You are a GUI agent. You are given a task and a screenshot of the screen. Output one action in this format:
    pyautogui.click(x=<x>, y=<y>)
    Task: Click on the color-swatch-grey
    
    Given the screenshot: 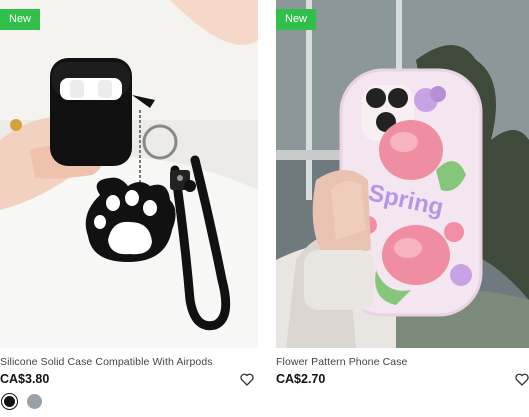 What is the action you would take?
    pyautogui.click(x=34, y=401)
    